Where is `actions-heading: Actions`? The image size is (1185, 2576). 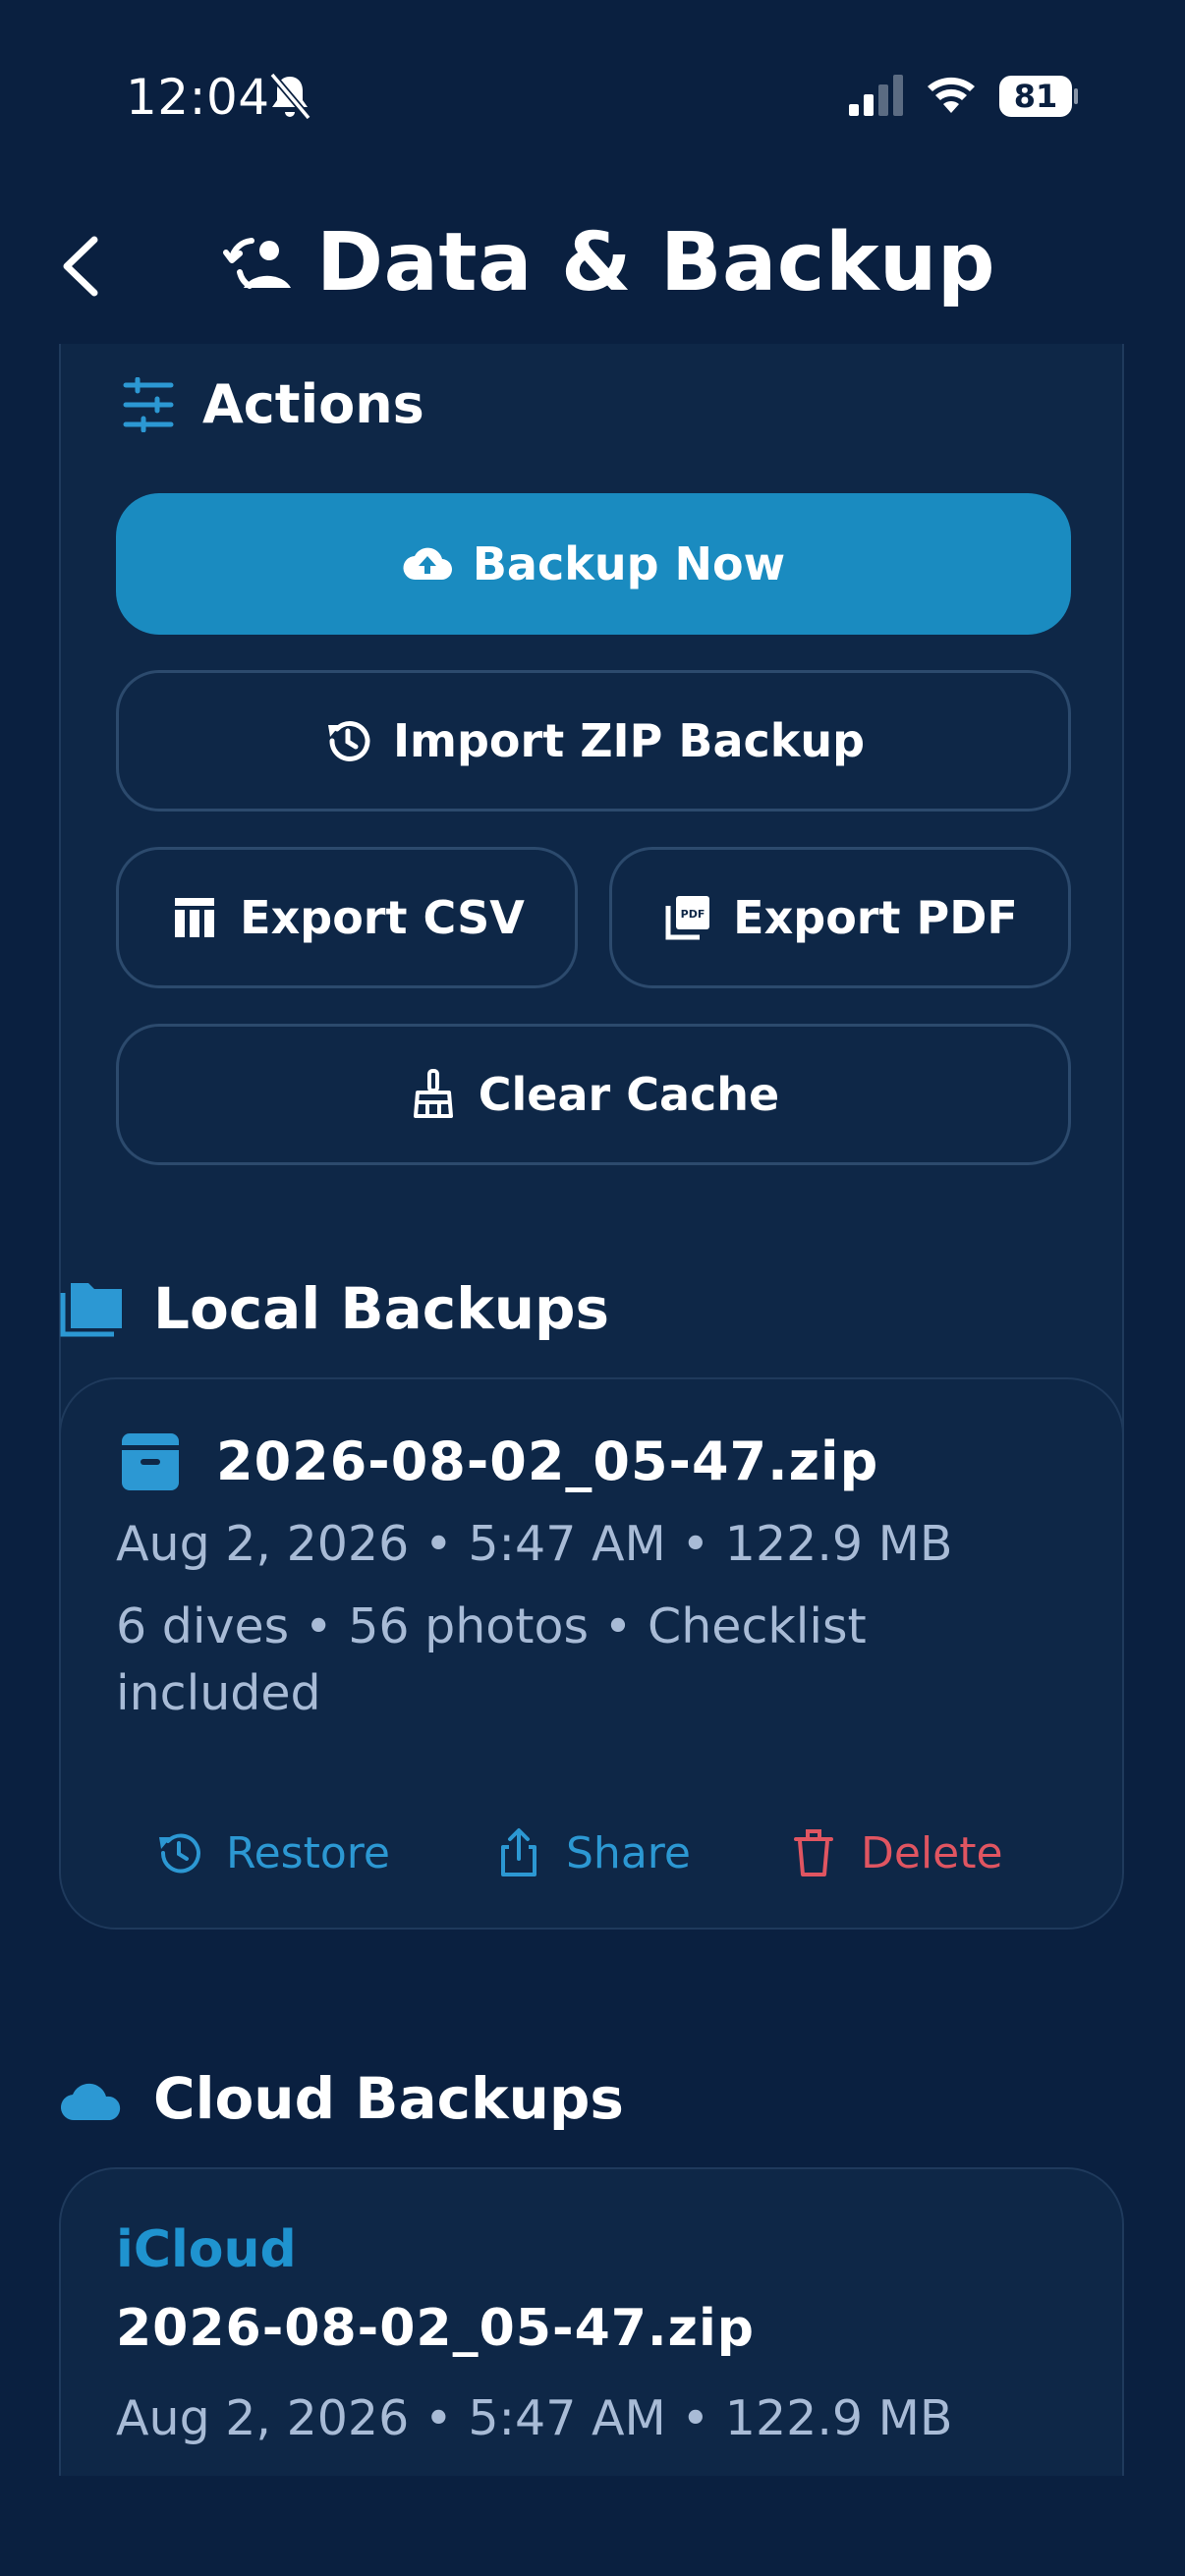
actions-heading: Actions is located at coordinates (273, 404).